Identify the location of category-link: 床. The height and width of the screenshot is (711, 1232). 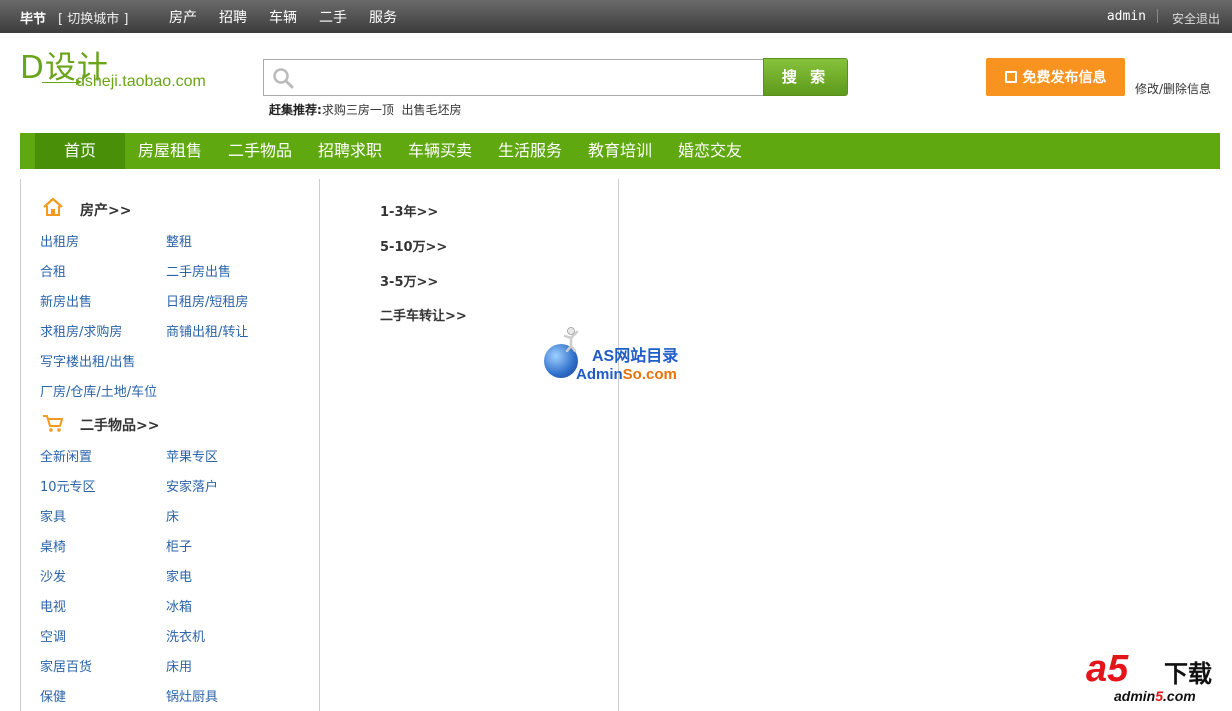
(172, 515).